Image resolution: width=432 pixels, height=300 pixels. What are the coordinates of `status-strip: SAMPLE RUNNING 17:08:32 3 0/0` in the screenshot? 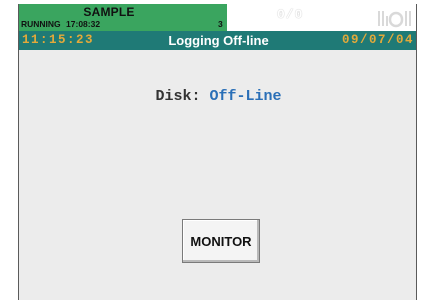 It's located at (217, 17).